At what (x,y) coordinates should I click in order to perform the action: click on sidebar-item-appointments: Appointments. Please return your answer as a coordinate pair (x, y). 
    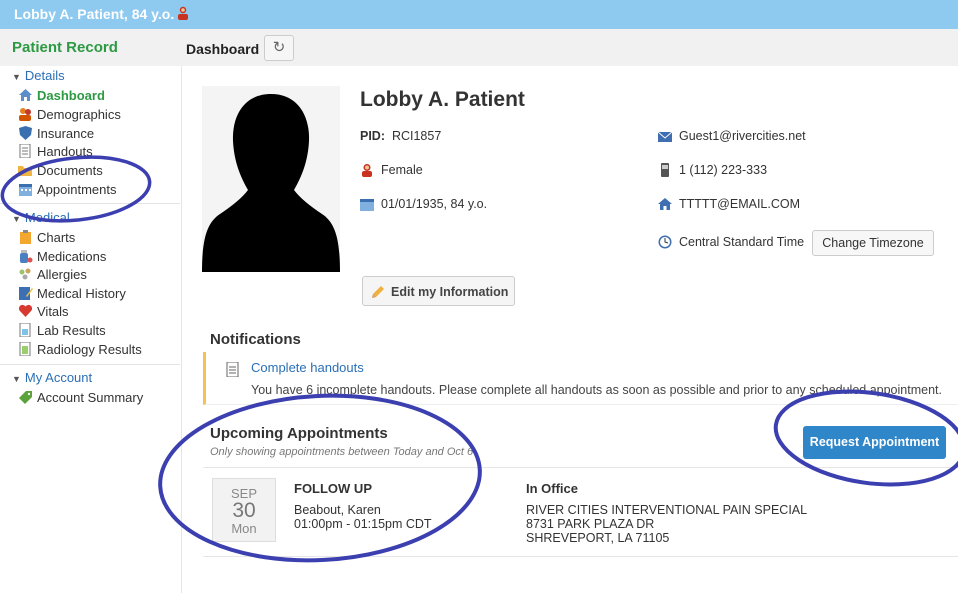
    Looking at the image, I should click on (67, 191).